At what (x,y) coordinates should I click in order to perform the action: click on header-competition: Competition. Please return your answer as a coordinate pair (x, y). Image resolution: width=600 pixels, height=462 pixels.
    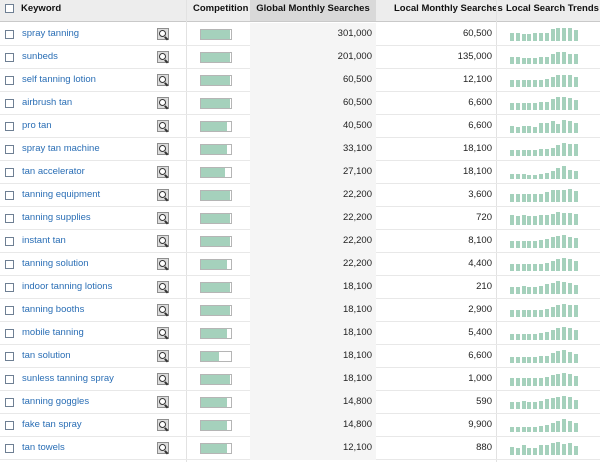
    Looking at the image, I should click on (220, 10).